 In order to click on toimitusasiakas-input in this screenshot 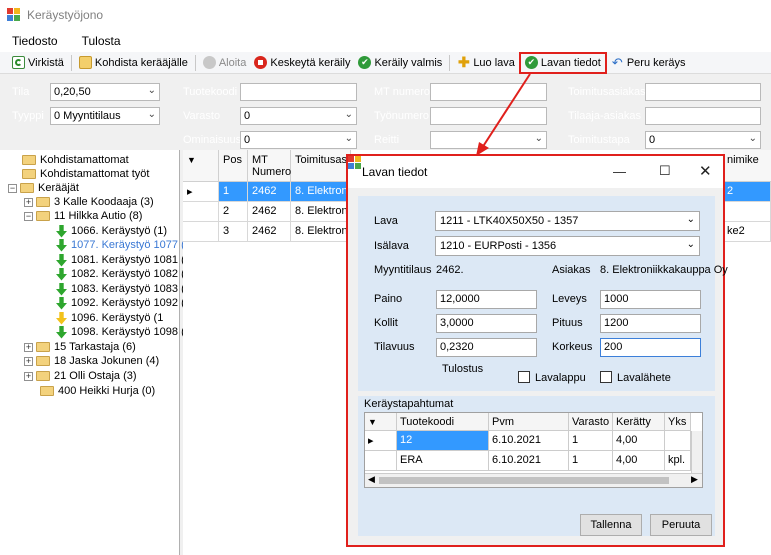, I will do `click(703, 92)`.